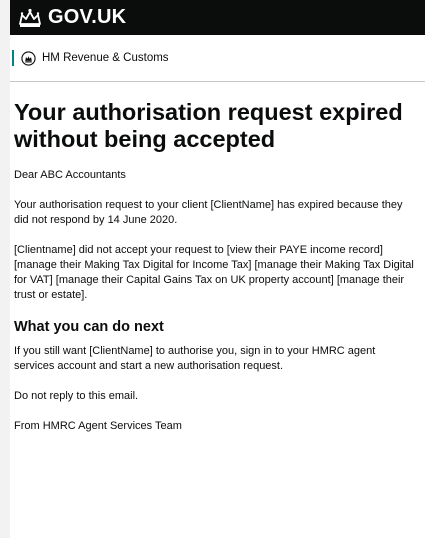 This screenshot has width=425, height=538. What do you see at coordinates (30, 17) in the screenshot?
I see `crown-icon` at bounding box center [30, 17].